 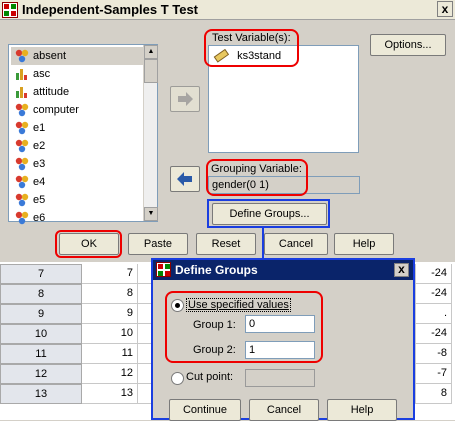 I want to click on variable-list-item: asc, so click(x=77, y=74).